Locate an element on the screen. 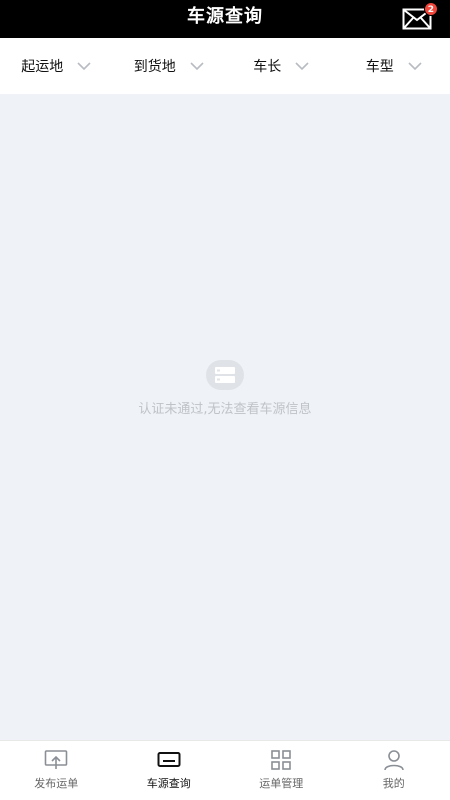 This screenshot has height=800, width=450. tab-mine: 我的 is located at coordinates (394, 770).